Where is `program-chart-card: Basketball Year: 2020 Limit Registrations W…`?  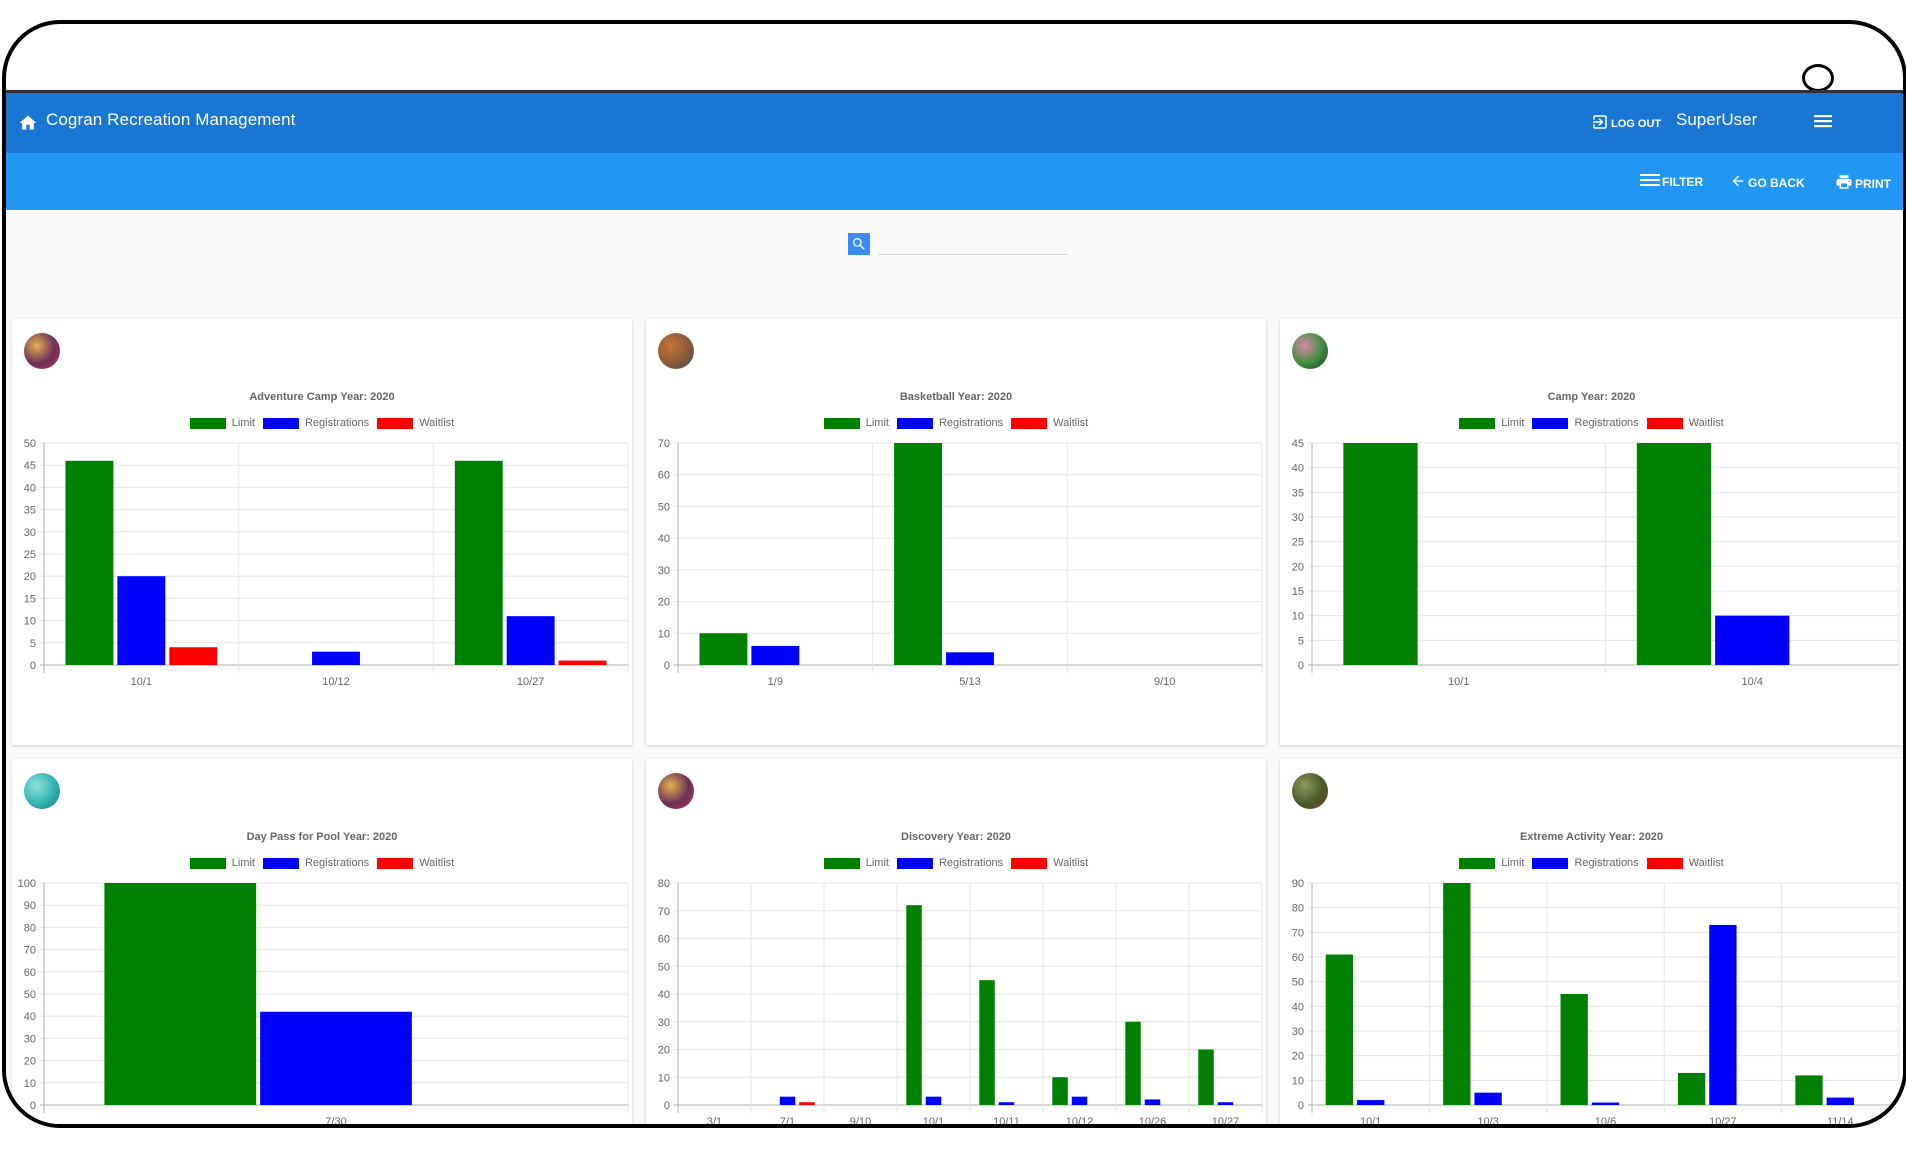 program-chart-card: Basketball Year: 2020 Limit Registrations W… is located at coordinates (956, 532).